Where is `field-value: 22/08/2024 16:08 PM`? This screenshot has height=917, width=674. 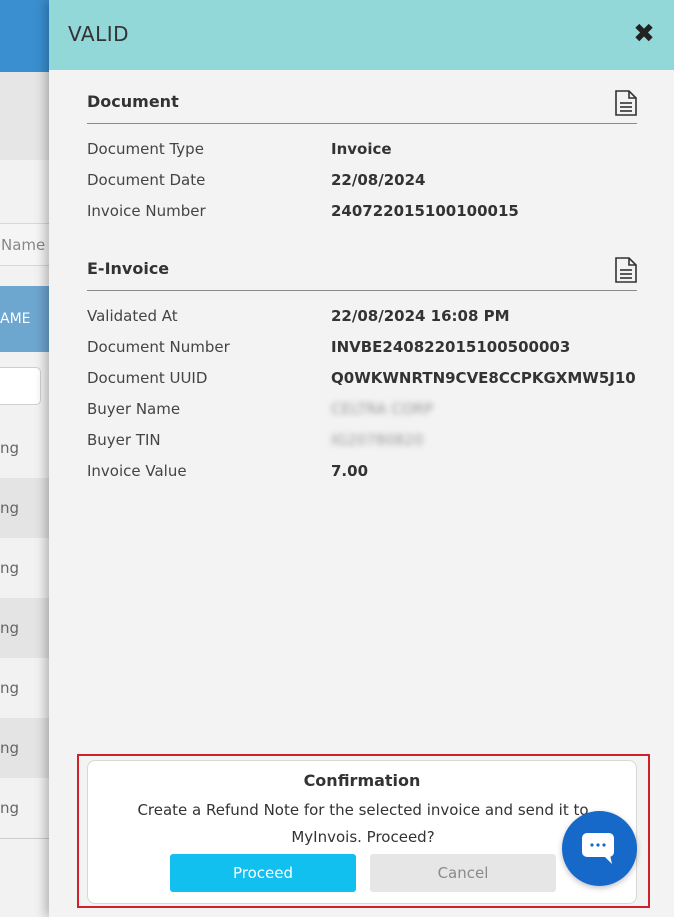 field-value: 22/08/2024 16:08 PM is located at coordinates (420, 316).